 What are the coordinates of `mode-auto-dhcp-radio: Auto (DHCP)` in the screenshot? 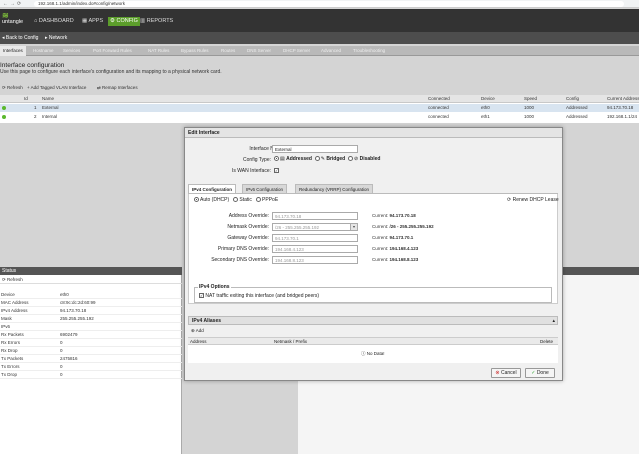 It's located at (211, 200).